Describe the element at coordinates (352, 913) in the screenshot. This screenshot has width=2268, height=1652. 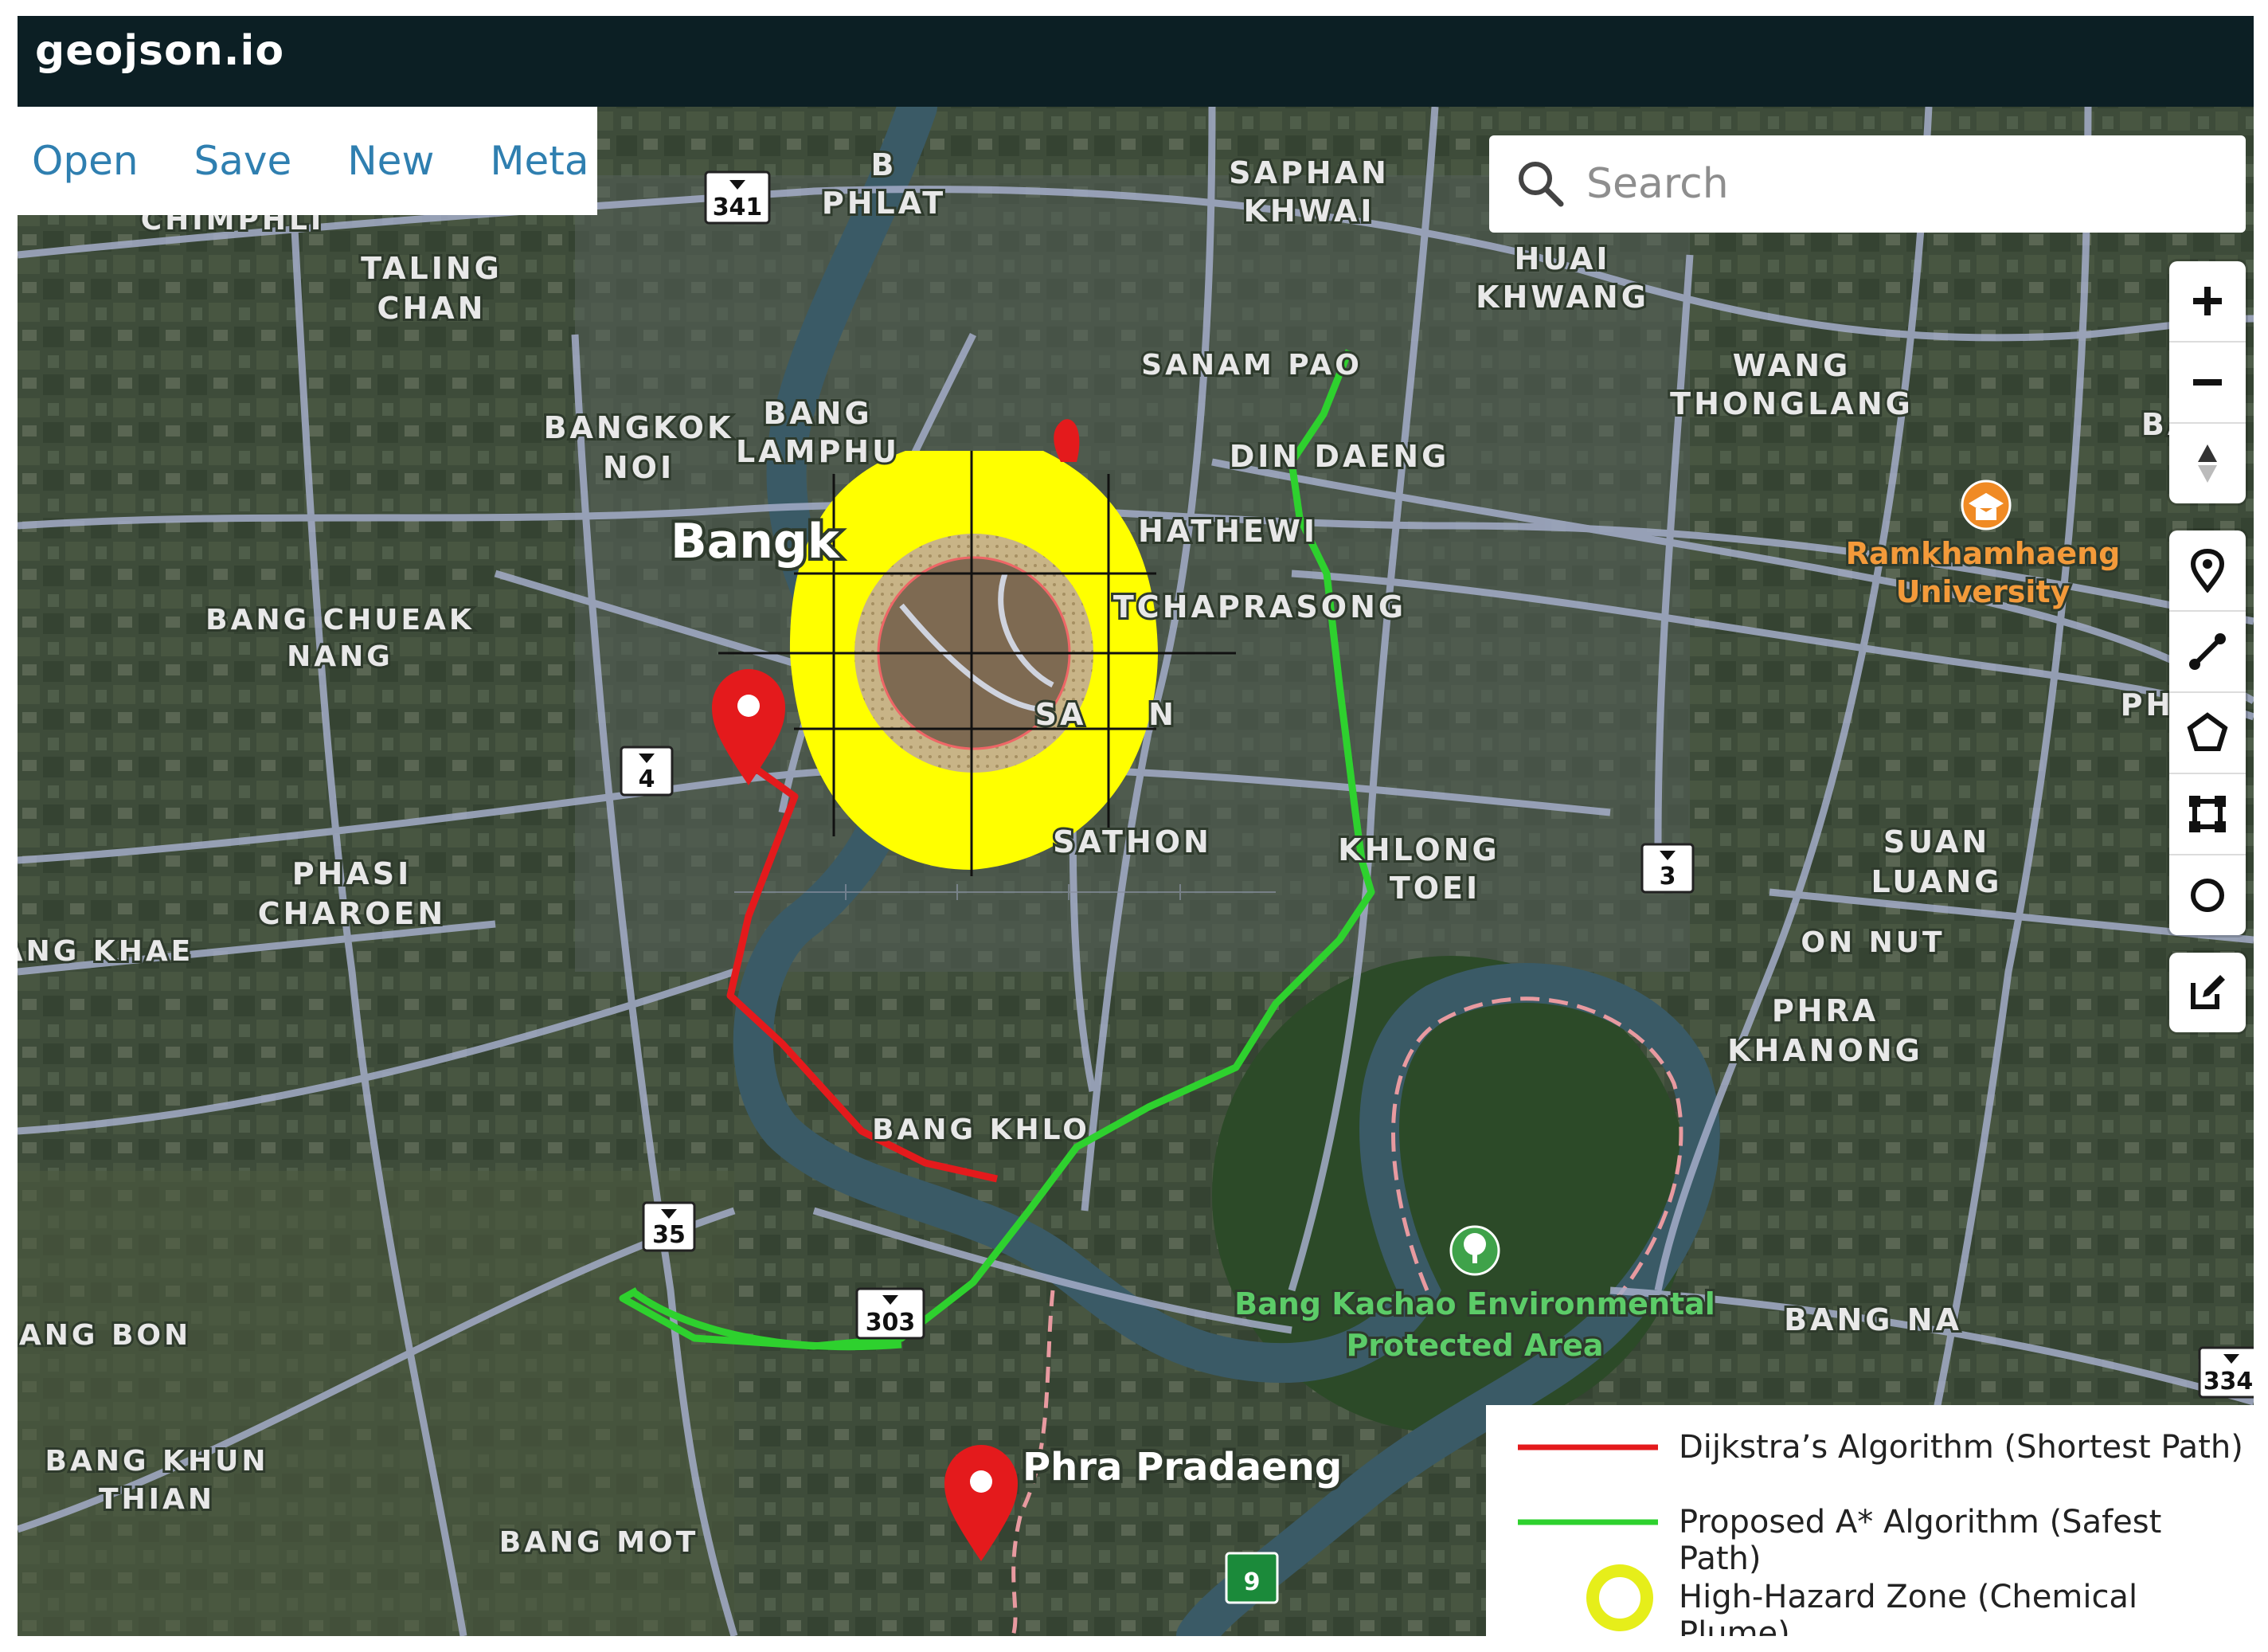
I see `svg-text: CHAROEN` at that location.